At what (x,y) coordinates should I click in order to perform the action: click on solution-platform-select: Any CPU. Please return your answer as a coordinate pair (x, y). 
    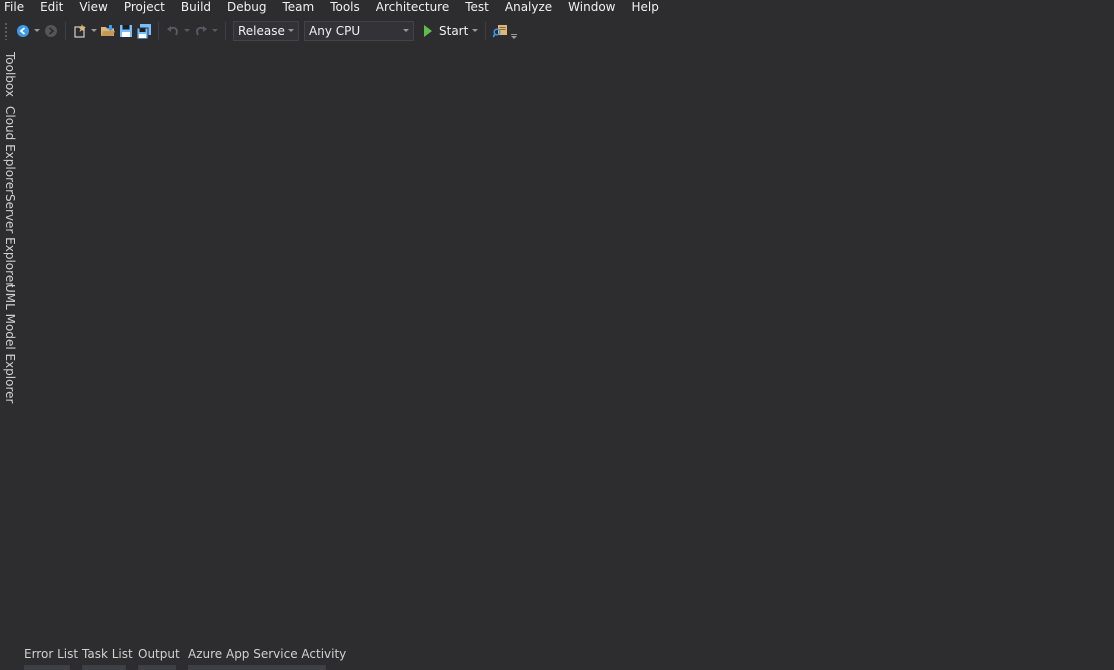
    Looking at the image, I should click on (359, 31).